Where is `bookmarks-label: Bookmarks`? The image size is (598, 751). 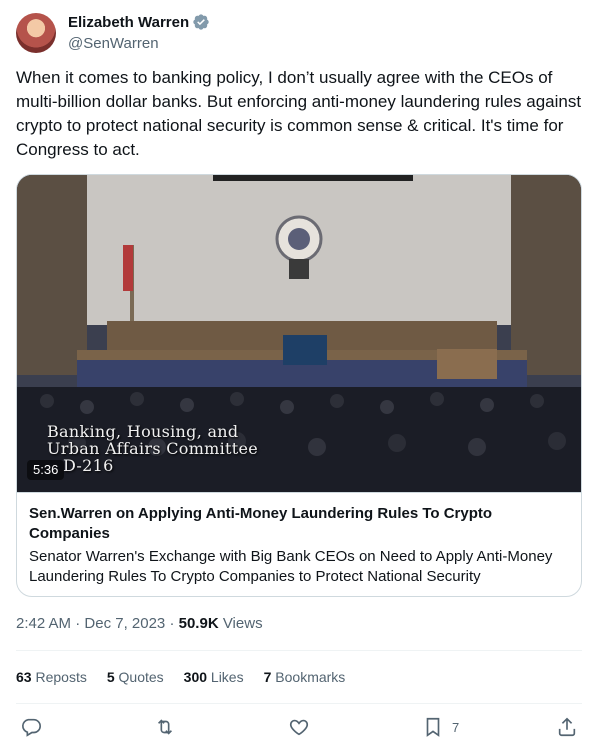 bookmarks-label: Bookmarks is located at coordinates (310, 677).